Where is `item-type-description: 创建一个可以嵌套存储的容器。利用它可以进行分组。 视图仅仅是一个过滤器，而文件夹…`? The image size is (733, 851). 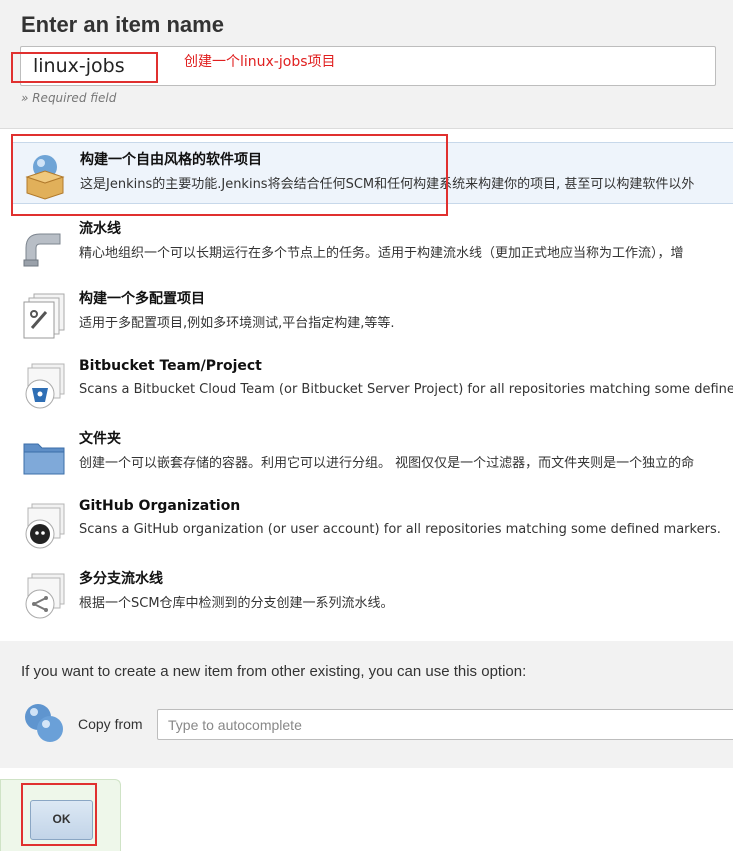 item-type-description: 创建一个可以嵌套存储的容器。利用它可以进行分组。 视图仅仅是一个过滤器，而文件夹… is located at coordinates (387, 463).